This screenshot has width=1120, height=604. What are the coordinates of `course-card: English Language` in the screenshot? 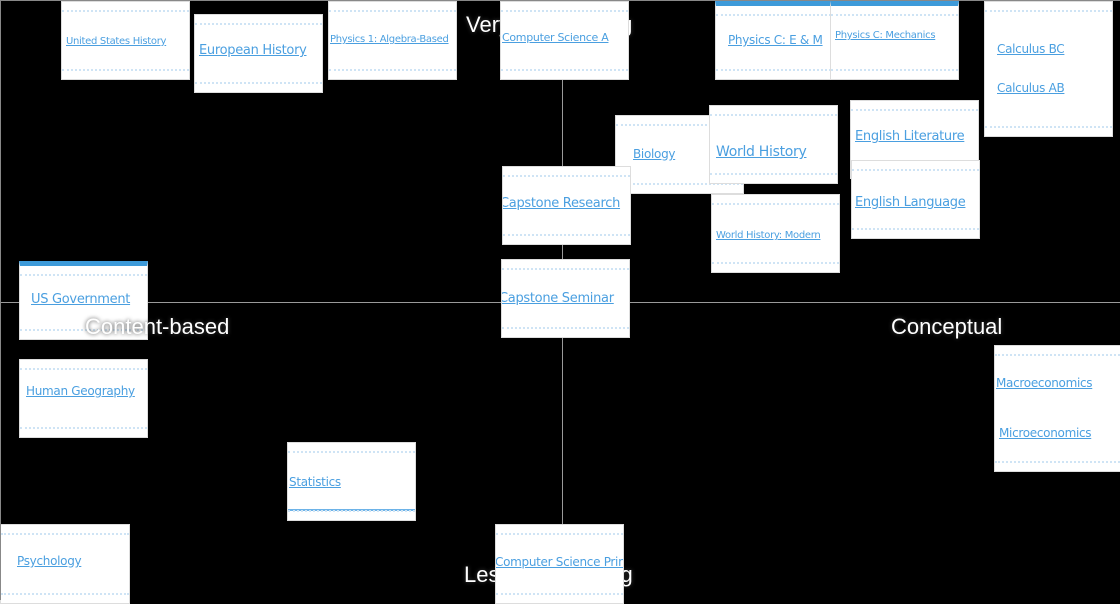 It's located at (915, 199).